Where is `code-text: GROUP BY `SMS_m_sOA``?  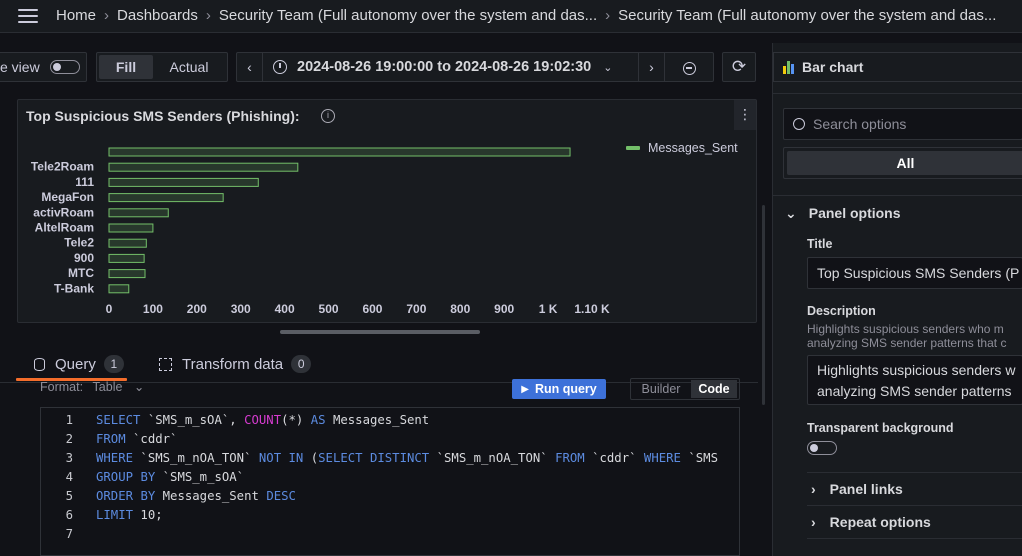
code-text: GROUP BY `SMS_m_sOA` is located at coordinates (170, 477).